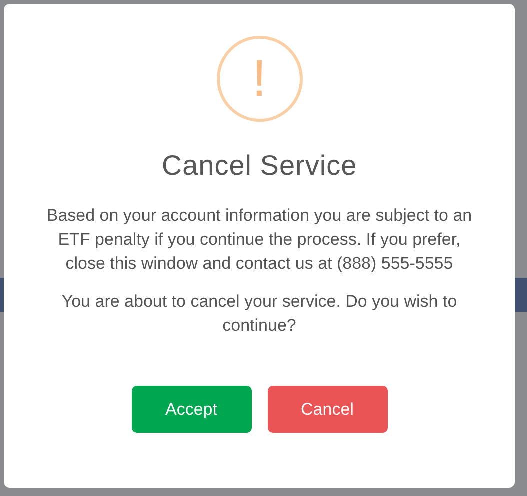 Image resolution: width=527 pixels, height=496 pixels. Describe the element at coordinates (259, 79) in the screenshot. I see `warning-icon: !` at that location.